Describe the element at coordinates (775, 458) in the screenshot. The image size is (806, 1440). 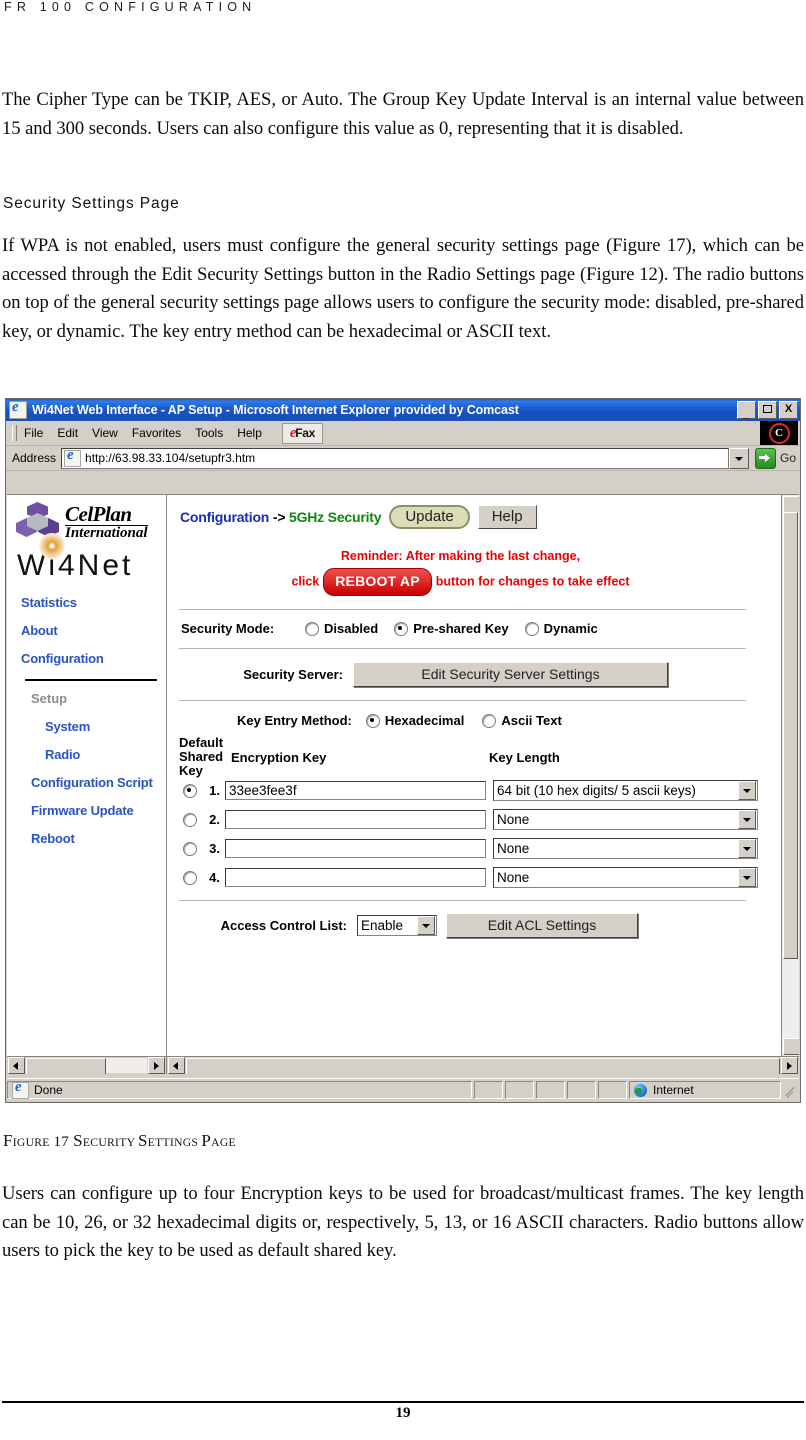
I see `go-button: Go` at that location.